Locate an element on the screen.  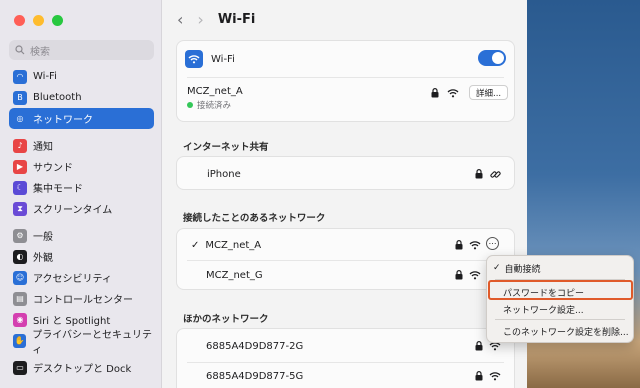
more-options-icon: ⋯ is located at coordinates (492, 243).